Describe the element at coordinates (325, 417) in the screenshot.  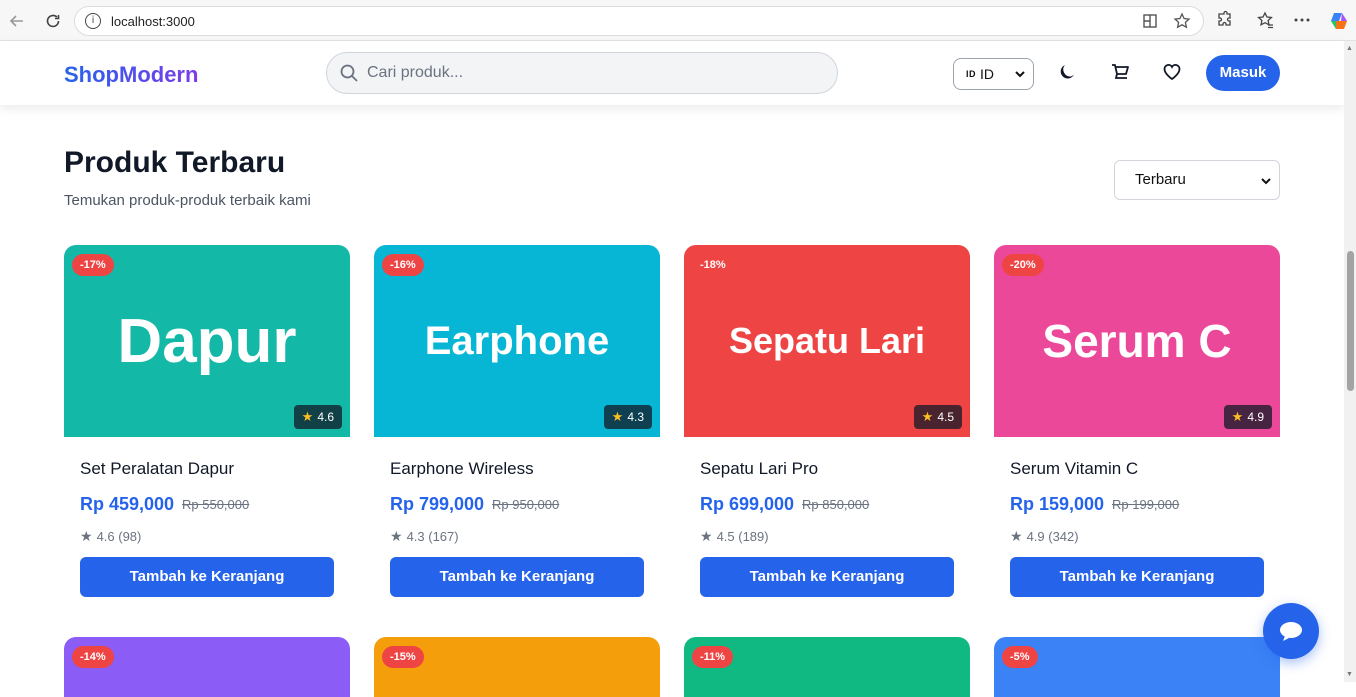
I see `rating-badge-value: 4.6` at that location.